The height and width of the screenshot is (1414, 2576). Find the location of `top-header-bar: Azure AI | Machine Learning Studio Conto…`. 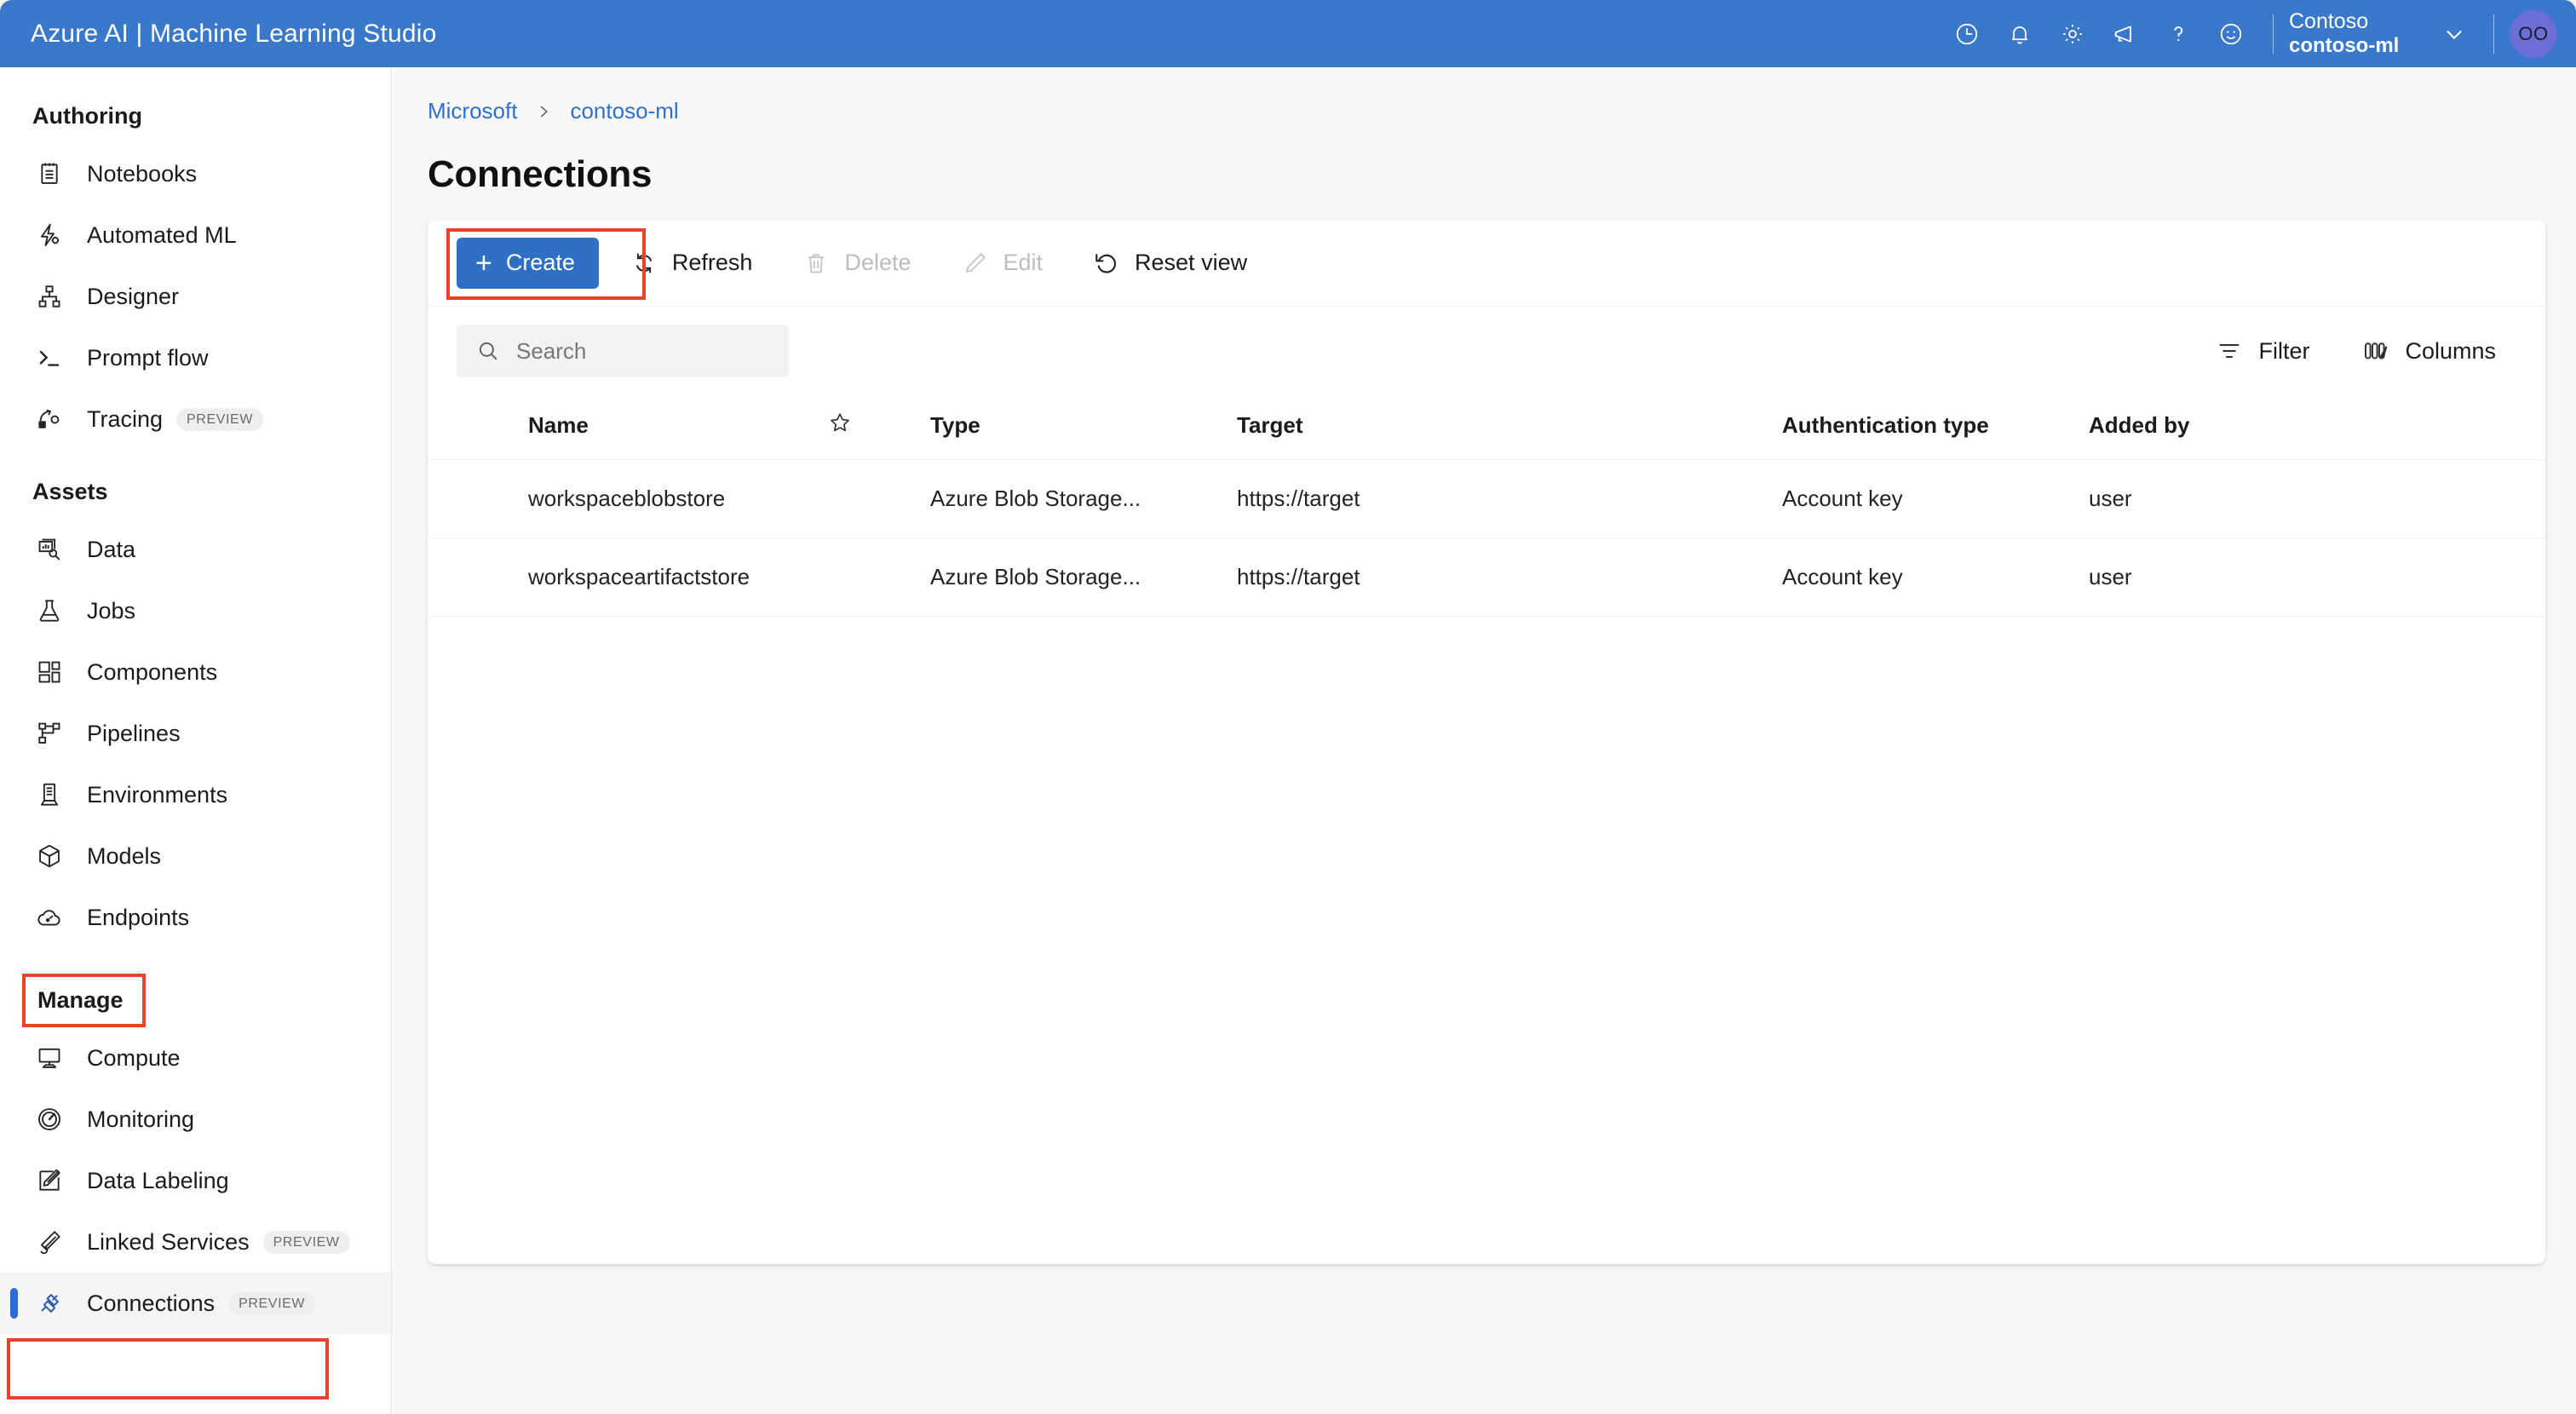

top-header-bar: Azure AI | Machine Learning Studio Conto… is located at coordinates (1288, 33).